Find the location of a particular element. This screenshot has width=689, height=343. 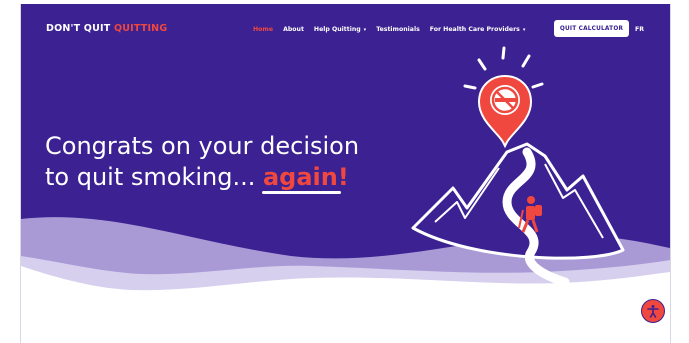

accessibility-button is located at coordinates (653, 311).